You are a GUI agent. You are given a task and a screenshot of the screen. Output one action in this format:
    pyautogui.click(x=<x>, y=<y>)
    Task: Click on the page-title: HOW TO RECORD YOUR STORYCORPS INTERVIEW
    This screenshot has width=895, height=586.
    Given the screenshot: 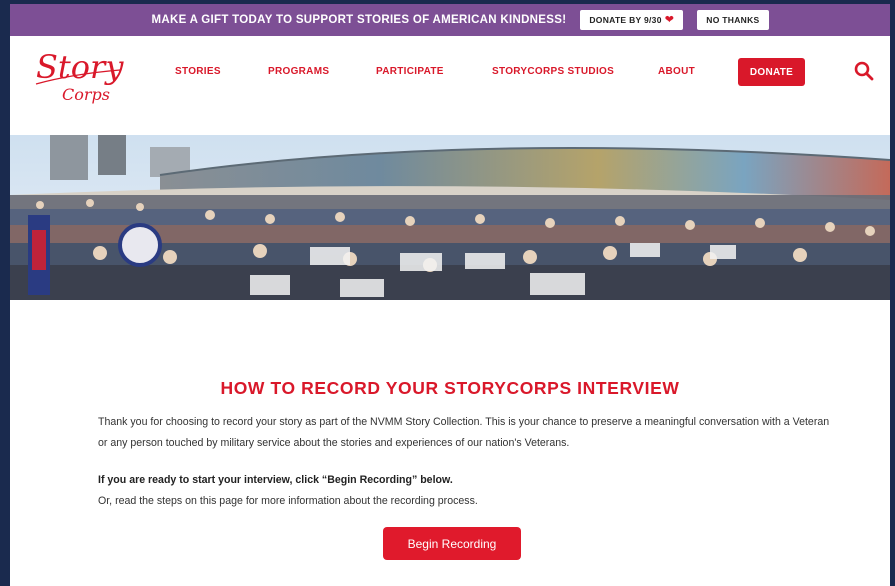 What is the action you would take?
    pyautogui.click(x=450, y=388)
    